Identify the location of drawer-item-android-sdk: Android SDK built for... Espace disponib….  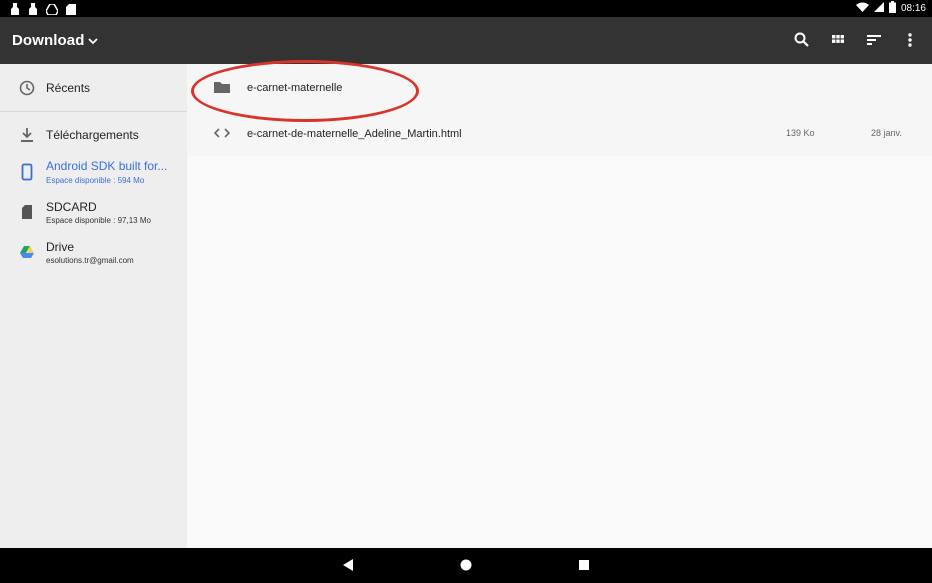
(93, 172).